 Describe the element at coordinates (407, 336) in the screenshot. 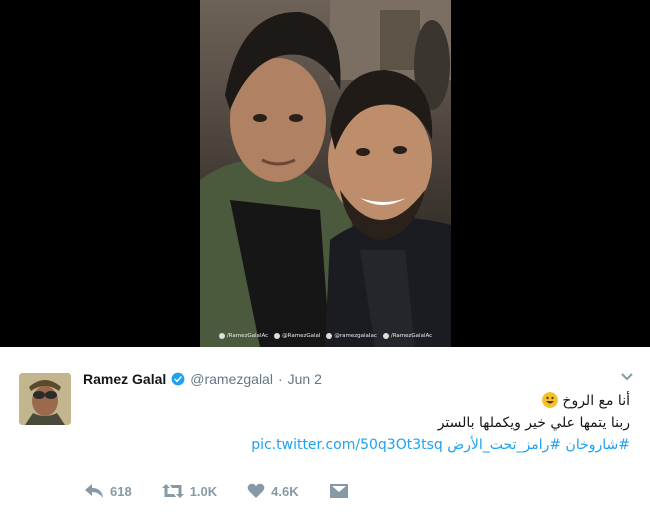

I see `watermark-facebook-2: /RamezGalalAc` at that location.